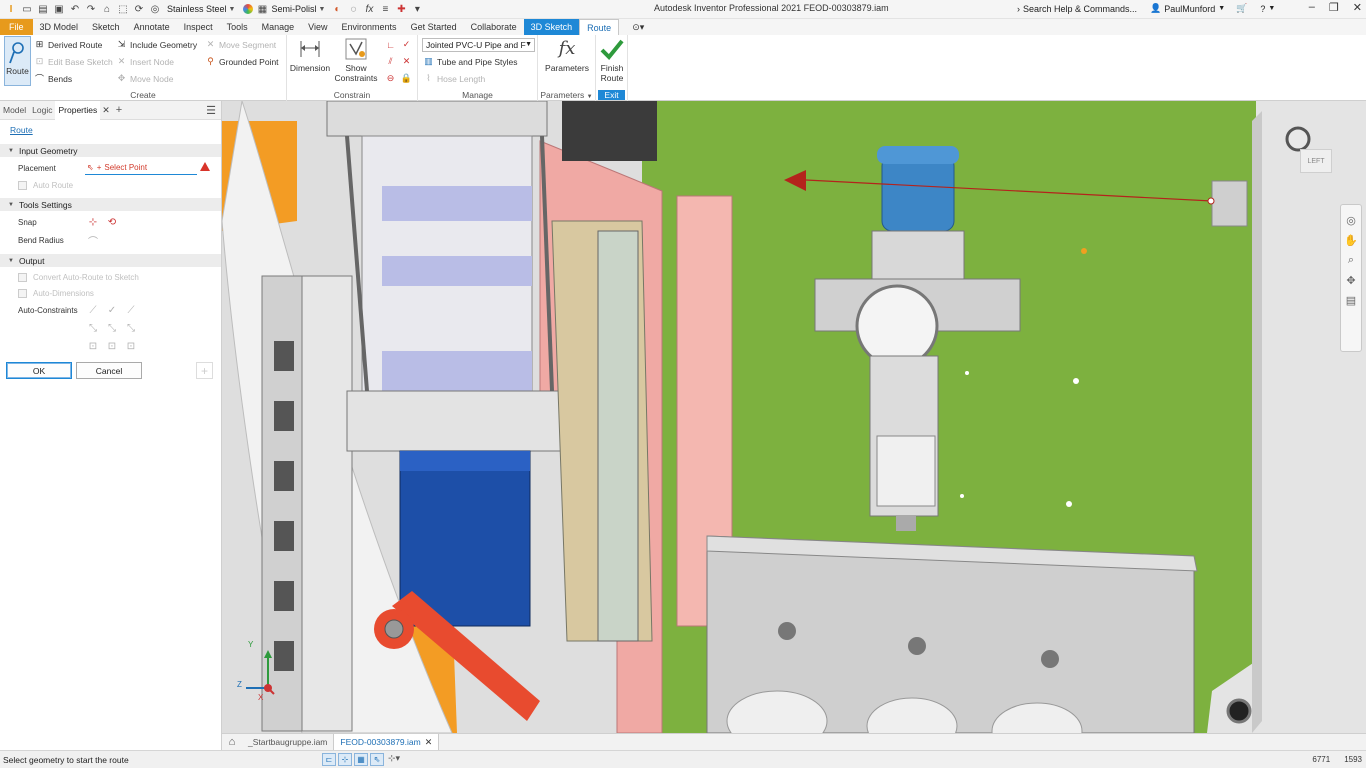  Describe the element at coordinates (22, 277) in the screenshot. I see `convert-auto-route-checkbox` at that location.